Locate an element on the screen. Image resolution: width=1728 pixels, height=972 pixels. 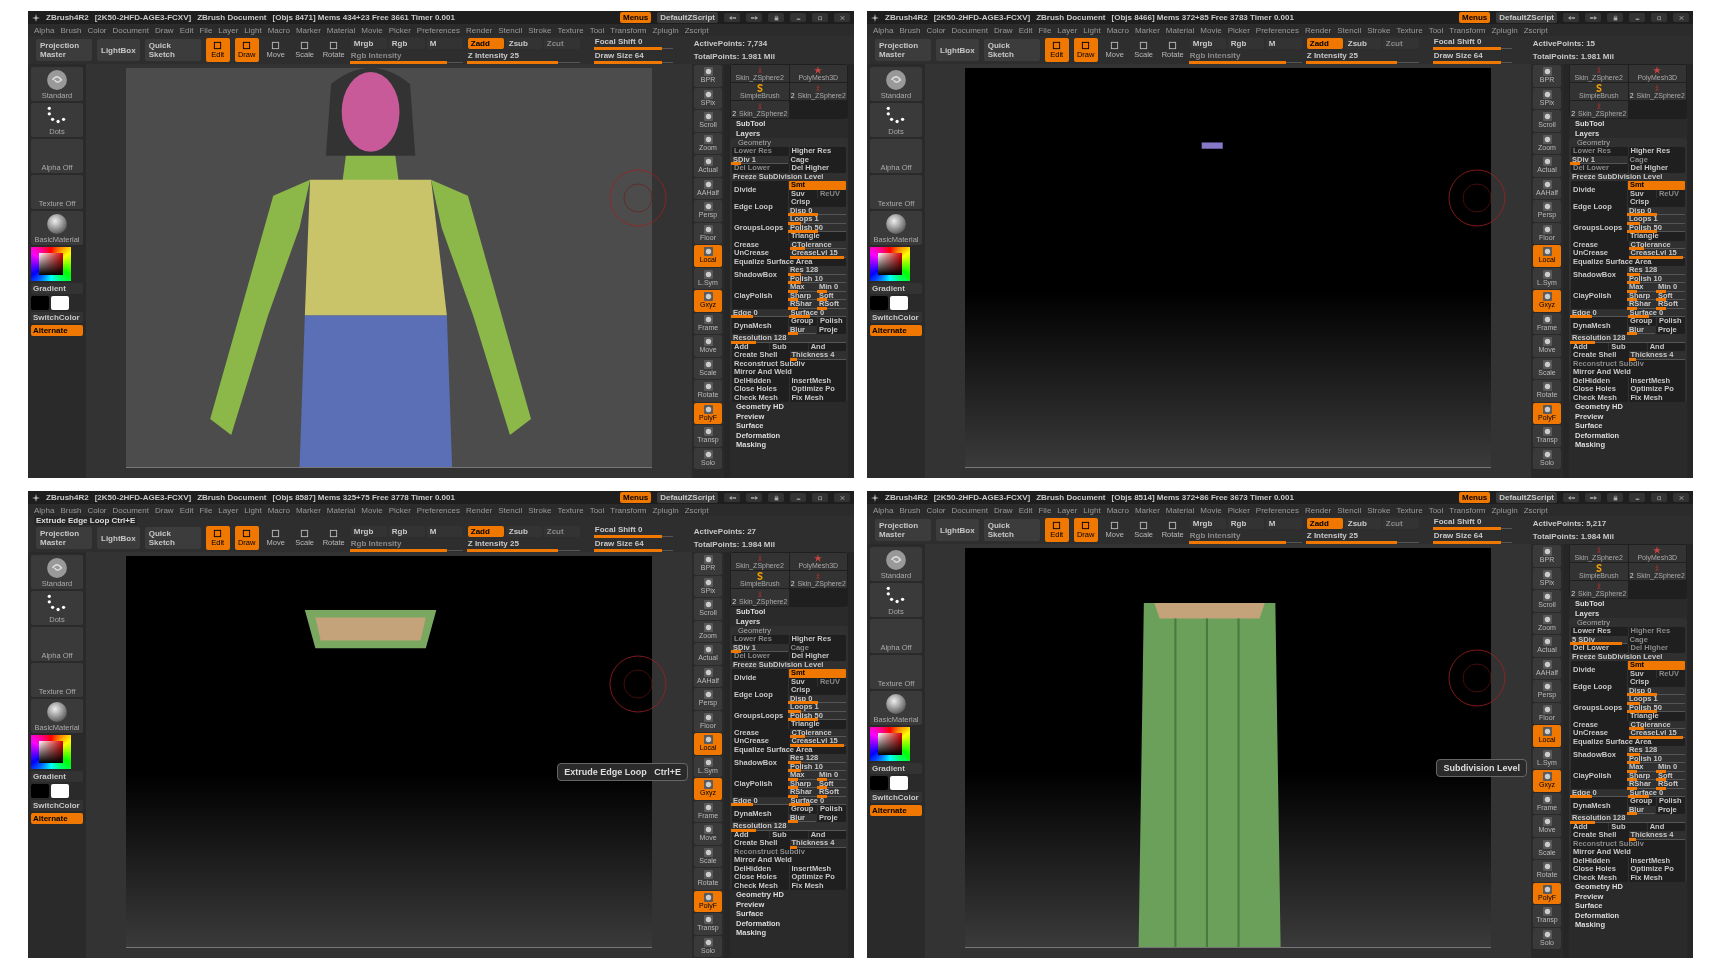
menu-item: Color is located at coordinates (97, 510).